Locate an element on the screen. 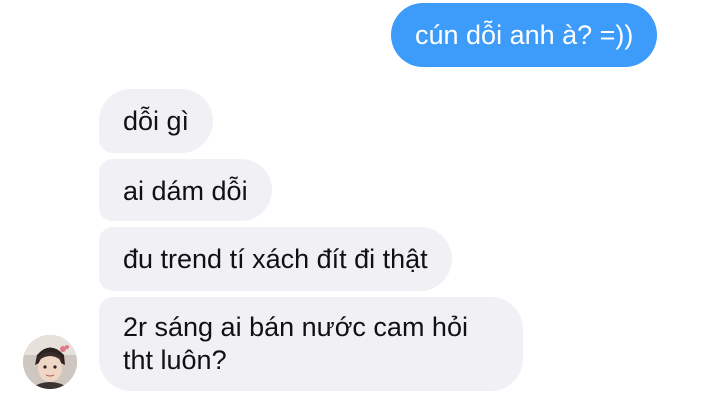 This screenshot has height=404, width=720. message-text: đu trend tí xách đít đi thật is located at coordinates (275, 259).